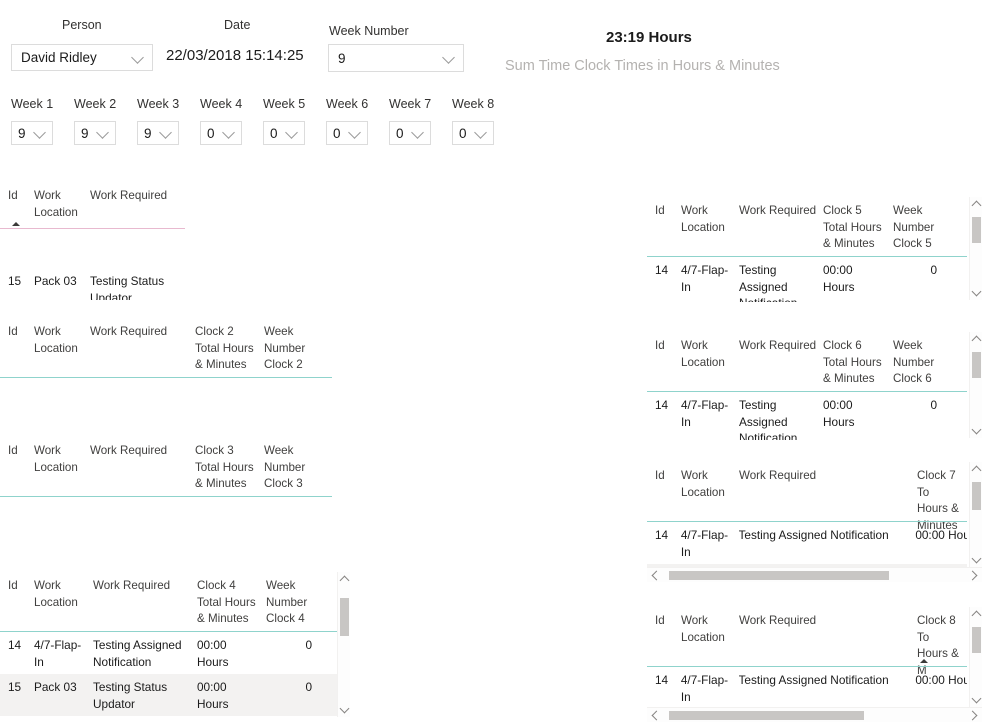 The width and height of the screenshot is (999, 722). Describe the element at coordinates (168, 719) in the screenshot. I see `table-row: 18 Pack 03 Testing the 00:00 Hours 0` at that location.